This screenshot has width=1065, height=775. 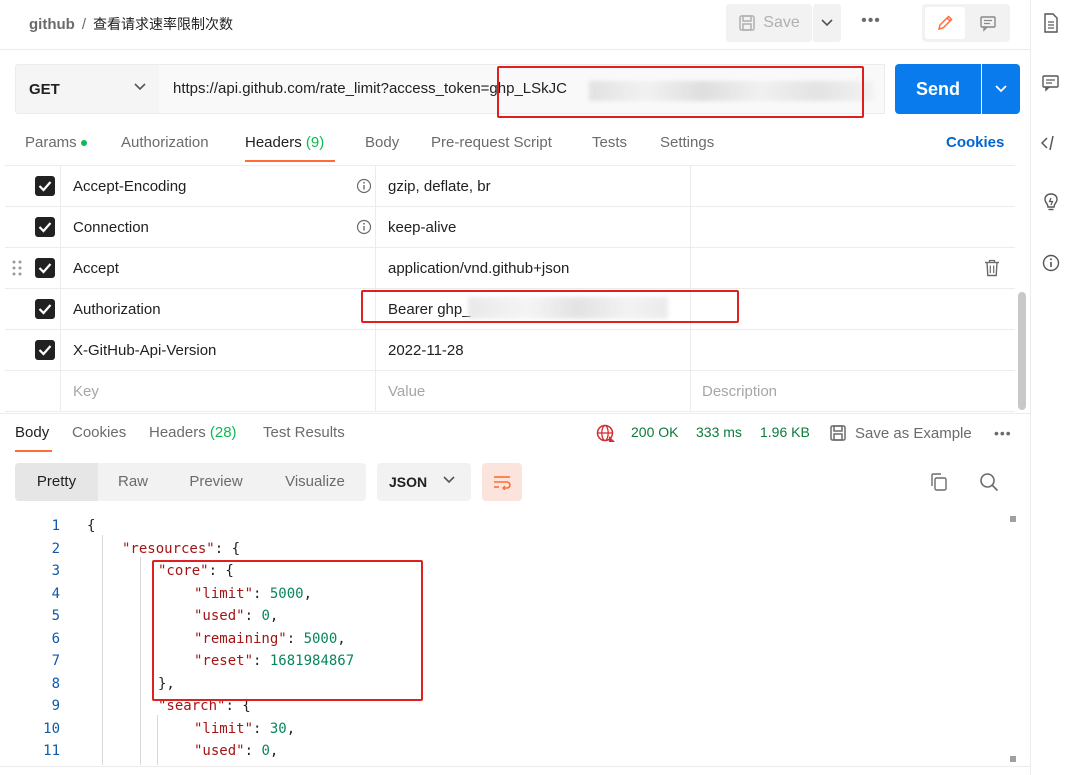 I want to click on editor-scroll-up, so click(x=1013, y=519).